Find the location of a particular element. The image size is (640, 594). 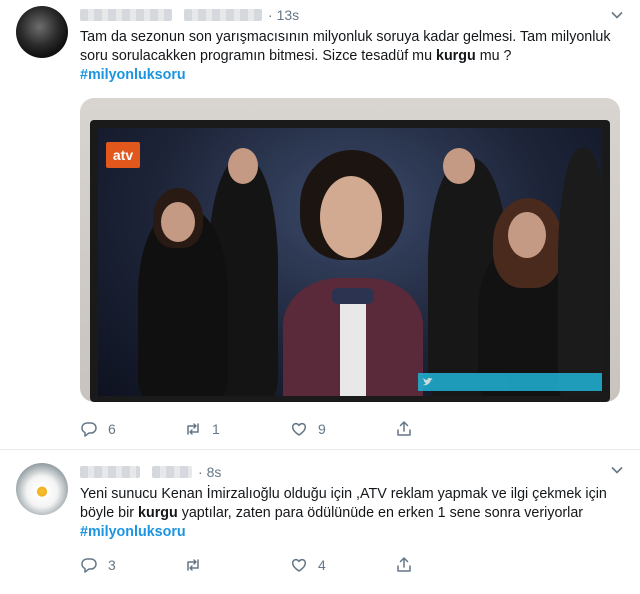

like-button: 9 is located at coordinates (308, 429).